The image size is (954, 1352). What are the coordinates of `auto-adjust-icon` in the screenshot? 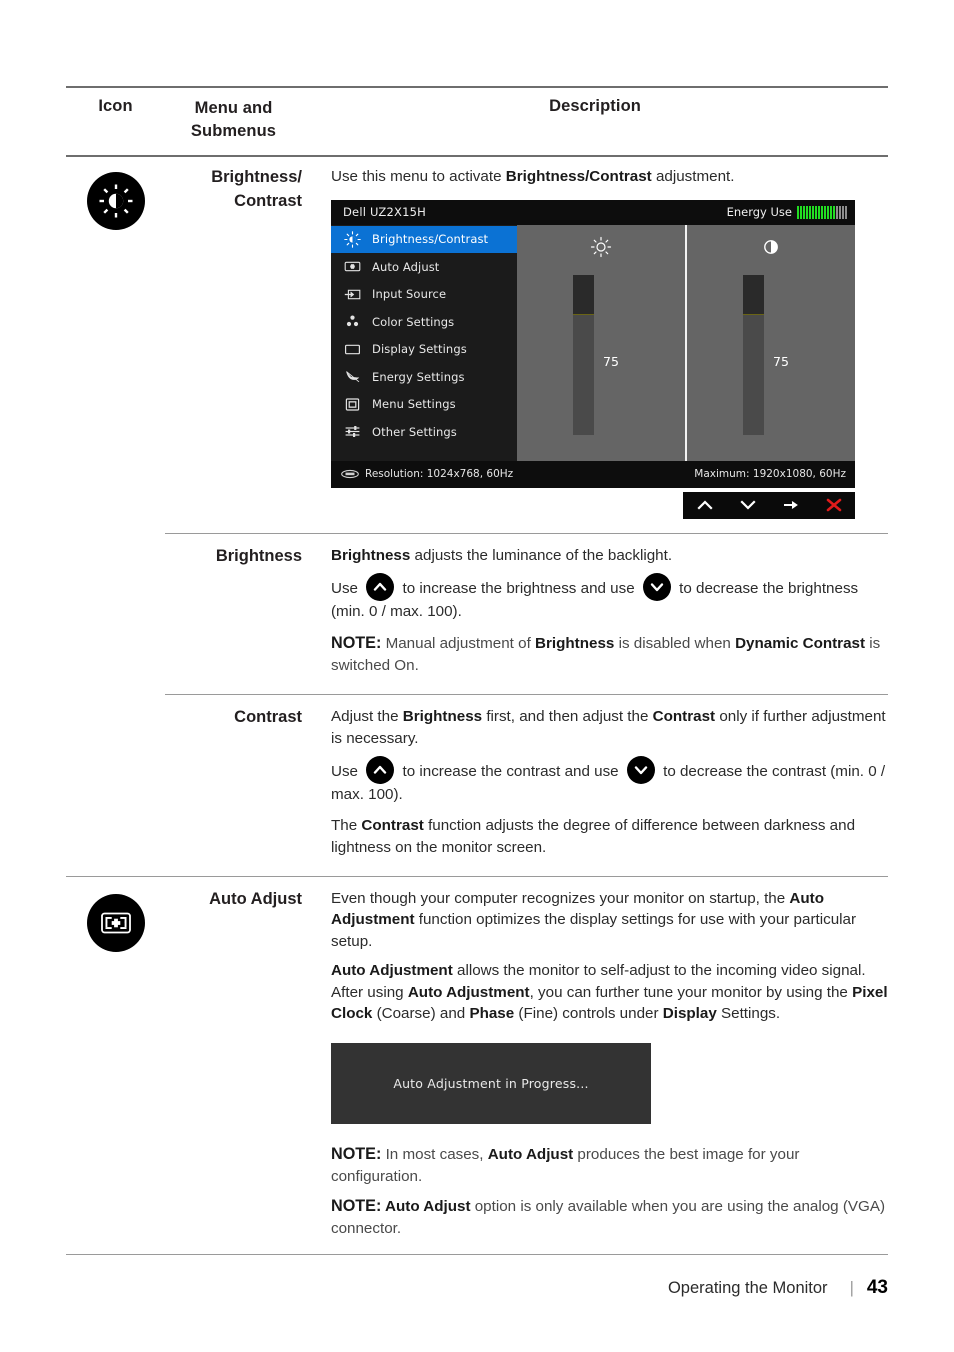 It's located at (115, 922).